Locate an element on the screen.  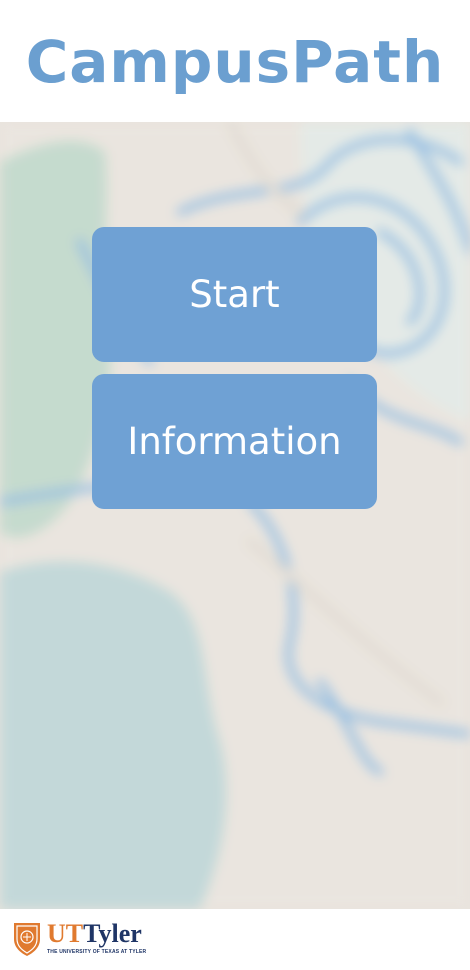
information-button: Information is located at coordinates (234, 441).